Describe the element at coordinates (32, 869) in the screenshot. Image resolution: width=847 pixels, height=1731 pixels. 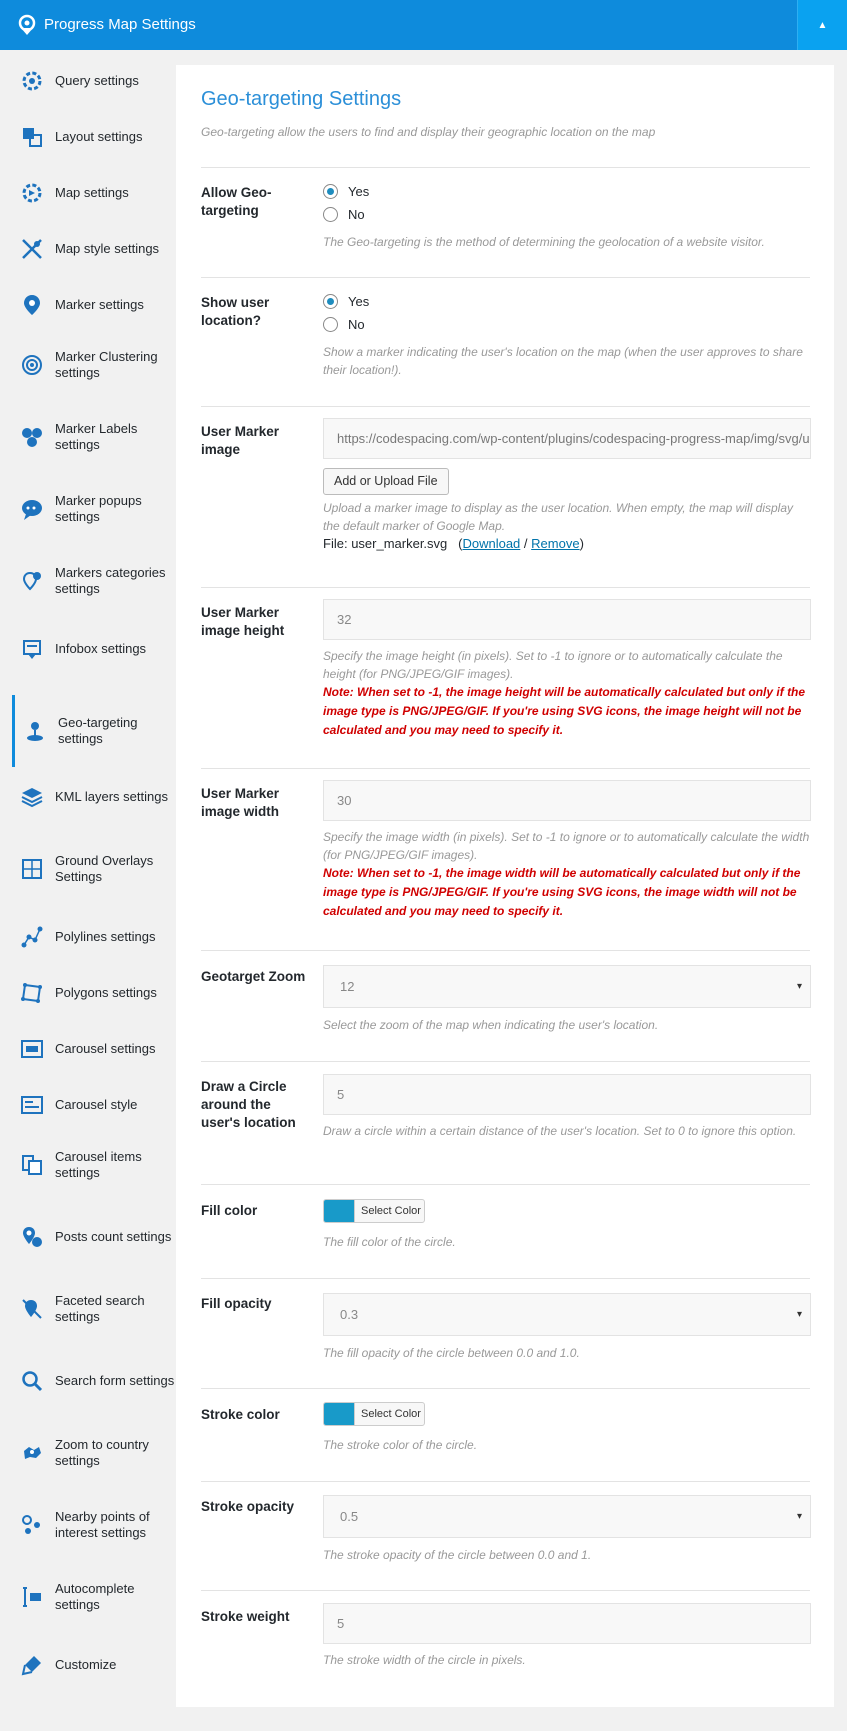
I see `ground-overlay-icon` at that location.